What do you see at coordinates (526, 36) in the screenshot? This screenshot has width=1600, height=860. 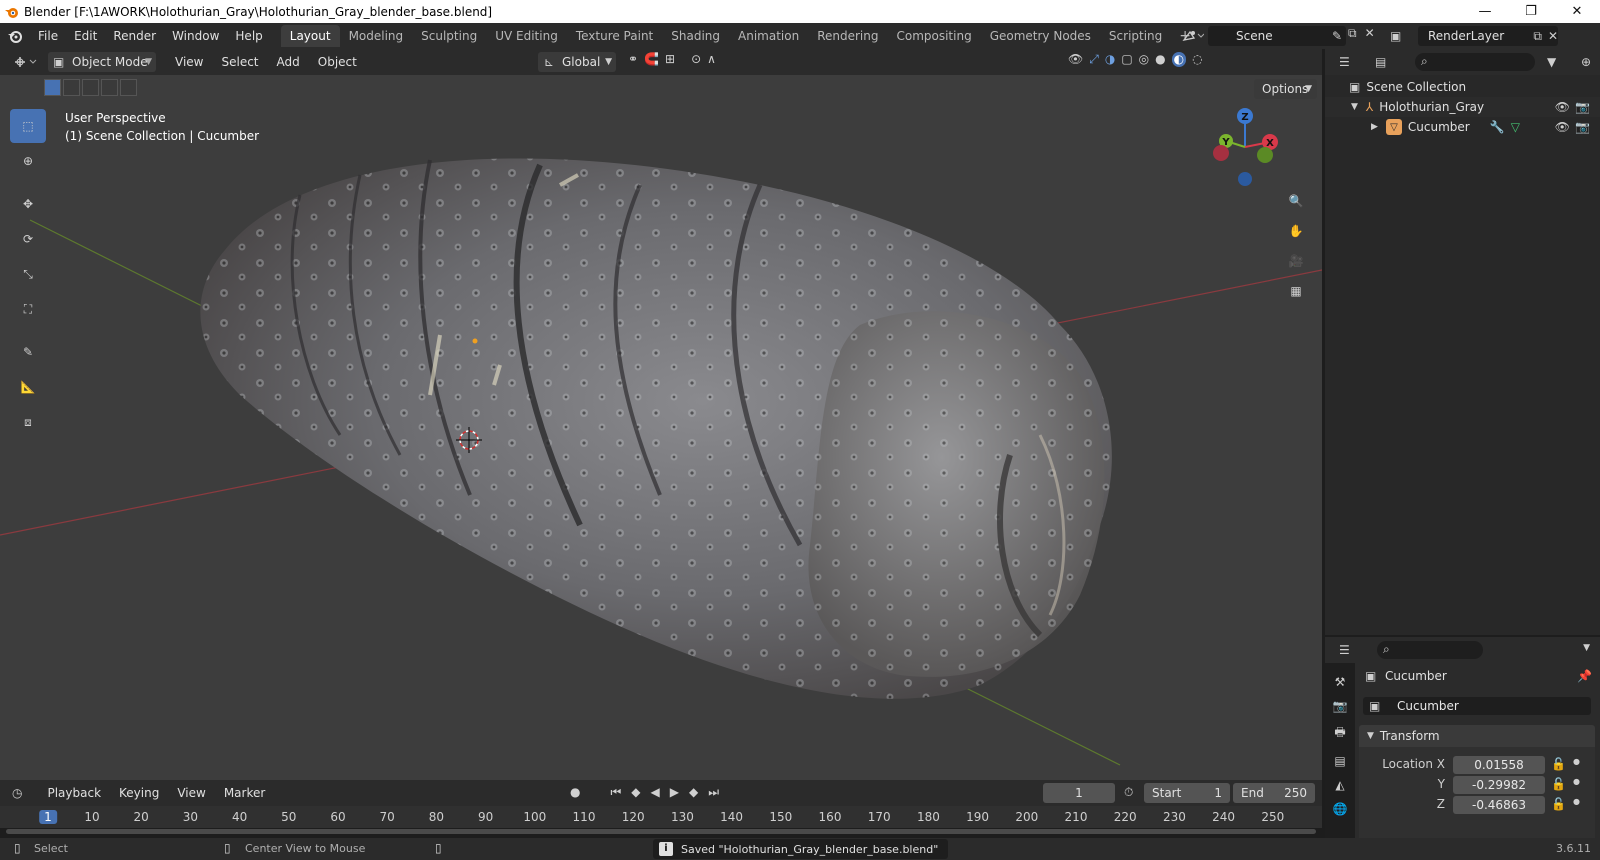 I see `tab-uv-editing: UV Editing` at bounding box center [526, 36].